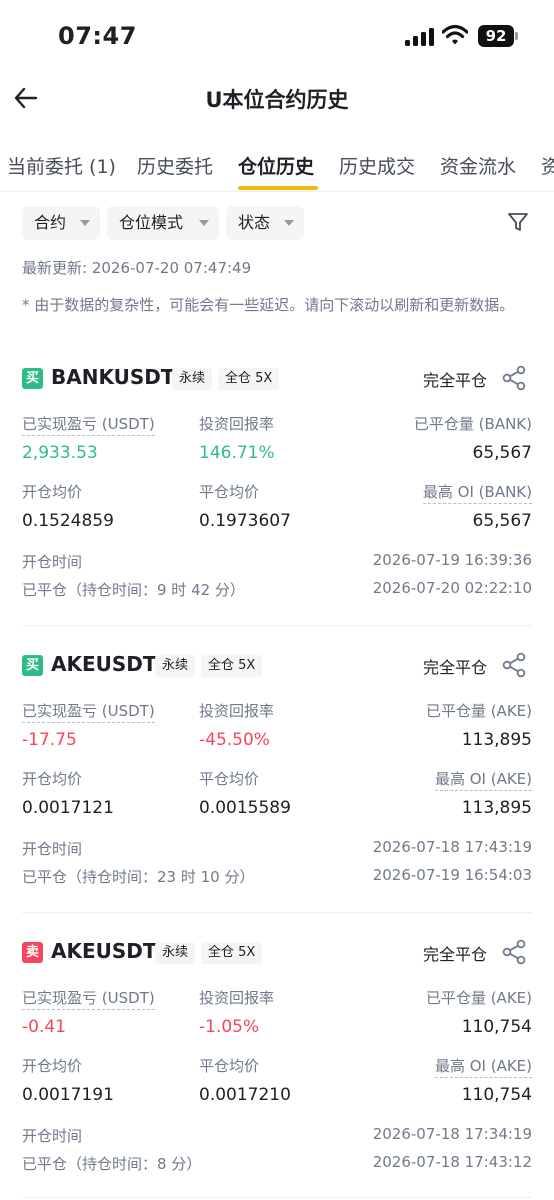 The height and width of the screenshot is (1200, 554). What do you see at coordinates (496, 1095) in the screenshot?
I see `max-oi-value: 110,754` at bounding box center [496, 1095].